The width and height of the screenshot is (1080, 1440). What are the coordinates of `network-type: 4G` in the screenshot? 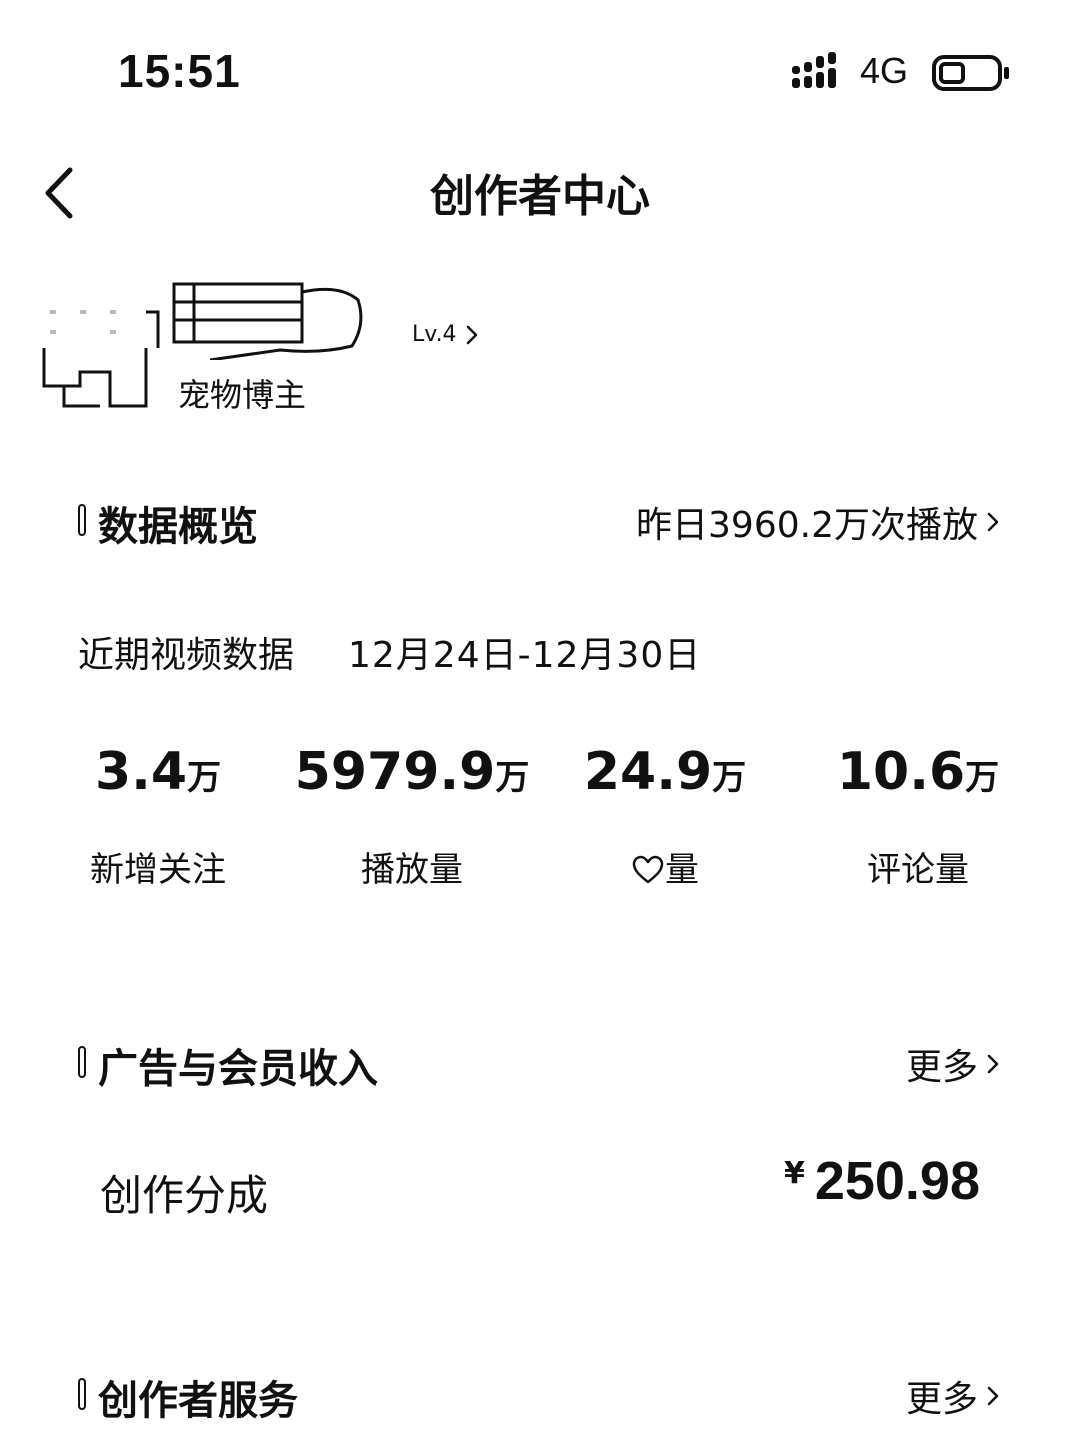 It's located at (884, 70).